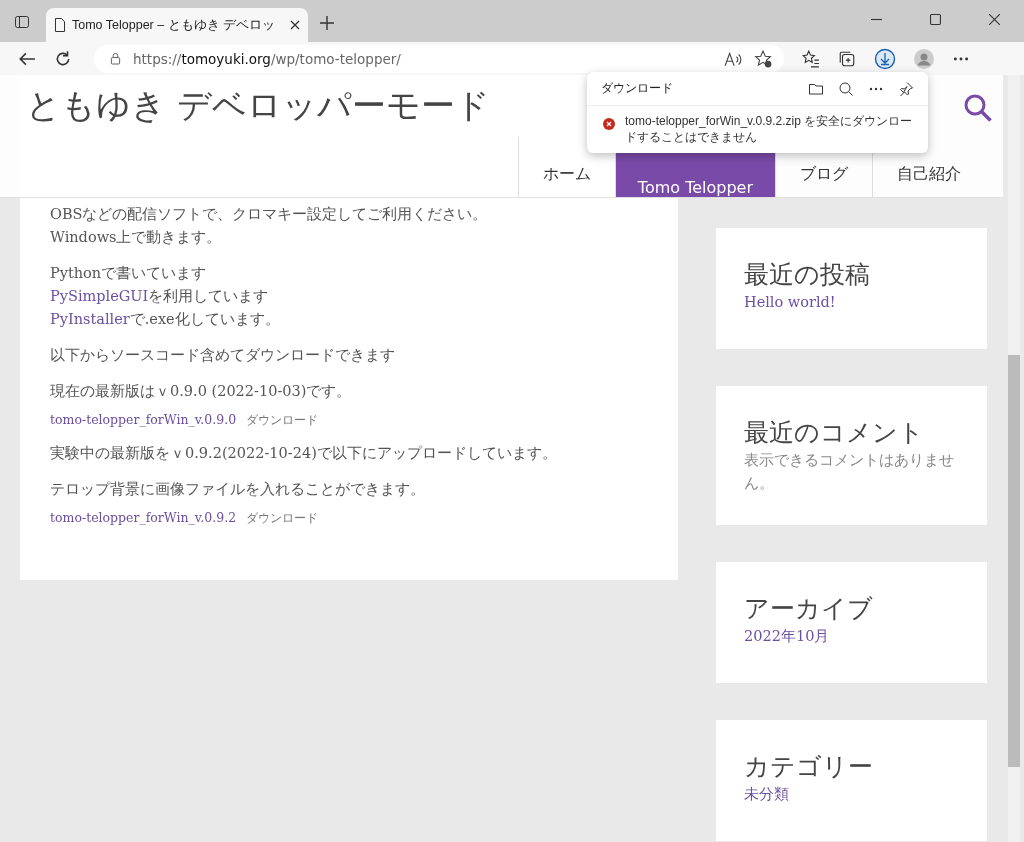  Describe the element at coordinates (906, 88) in the screenshot. I see `pin-icon` at that location.